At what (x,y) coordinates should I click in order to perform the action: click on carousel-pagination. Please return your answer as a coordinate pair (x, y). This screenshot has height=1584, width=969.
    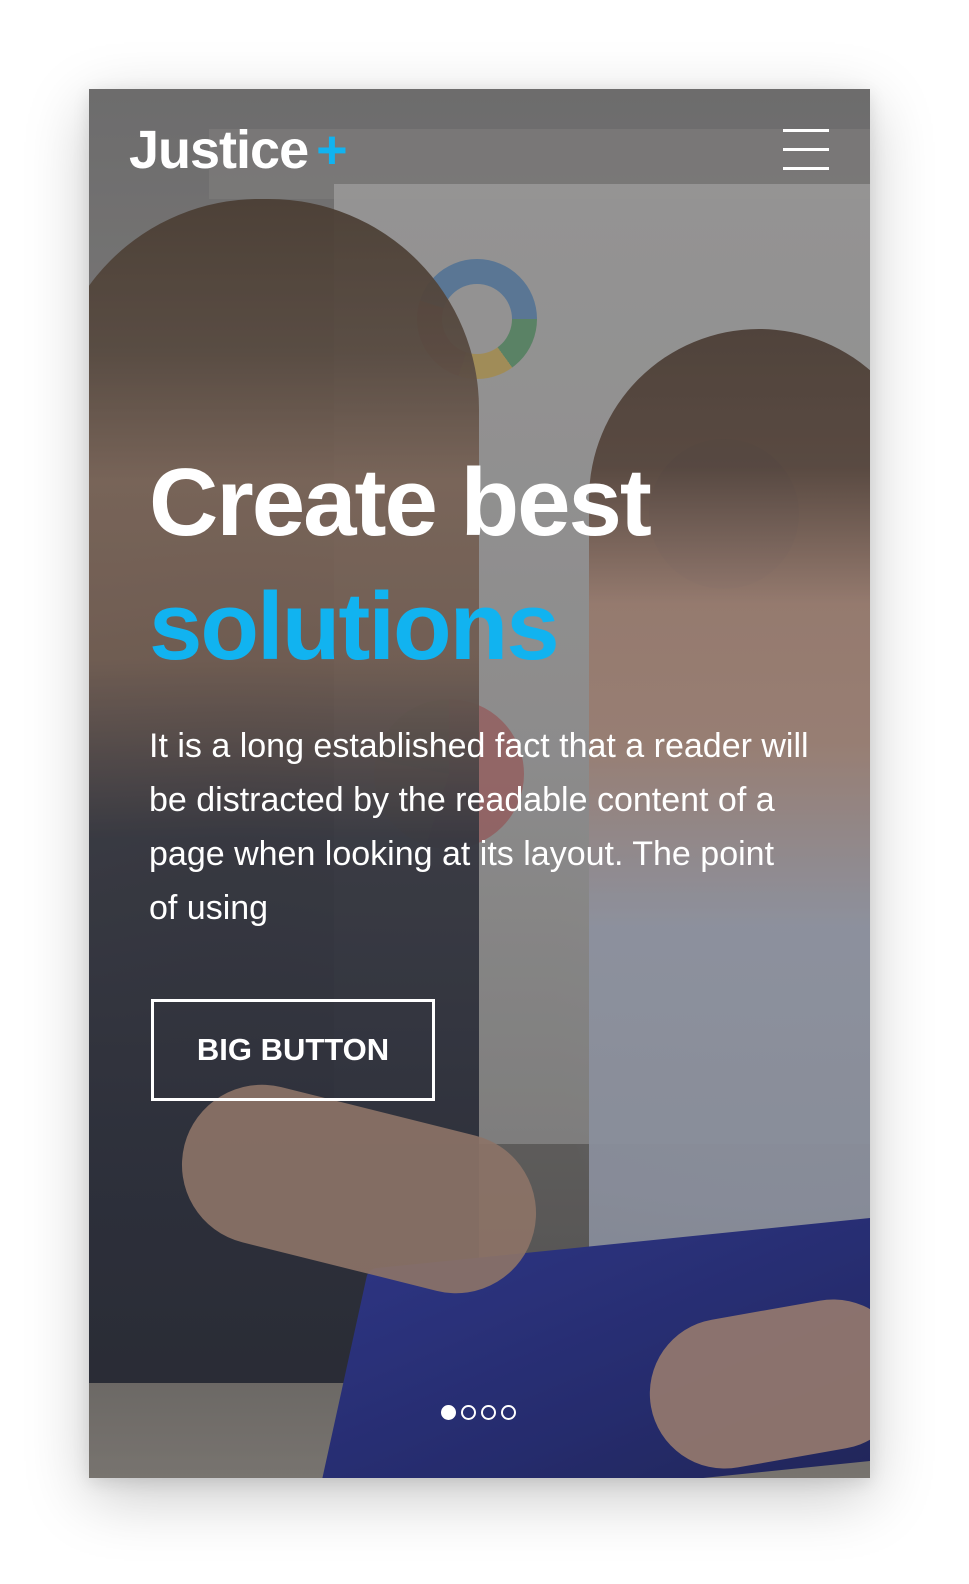
    Looking at the image, I should click on (481, 1413).